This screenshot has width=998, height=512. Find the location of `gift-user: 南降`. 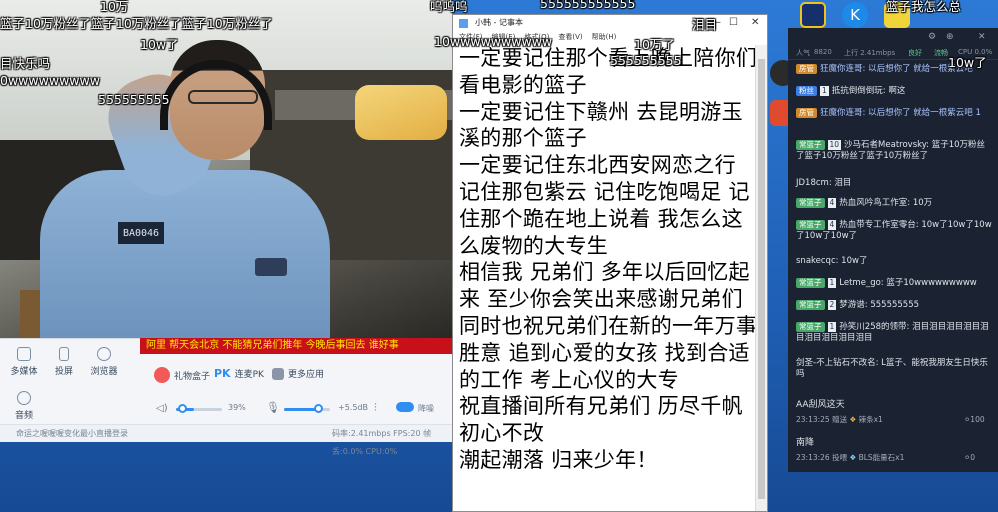

gift-user: 南降 is located at coordinates (805, 443).